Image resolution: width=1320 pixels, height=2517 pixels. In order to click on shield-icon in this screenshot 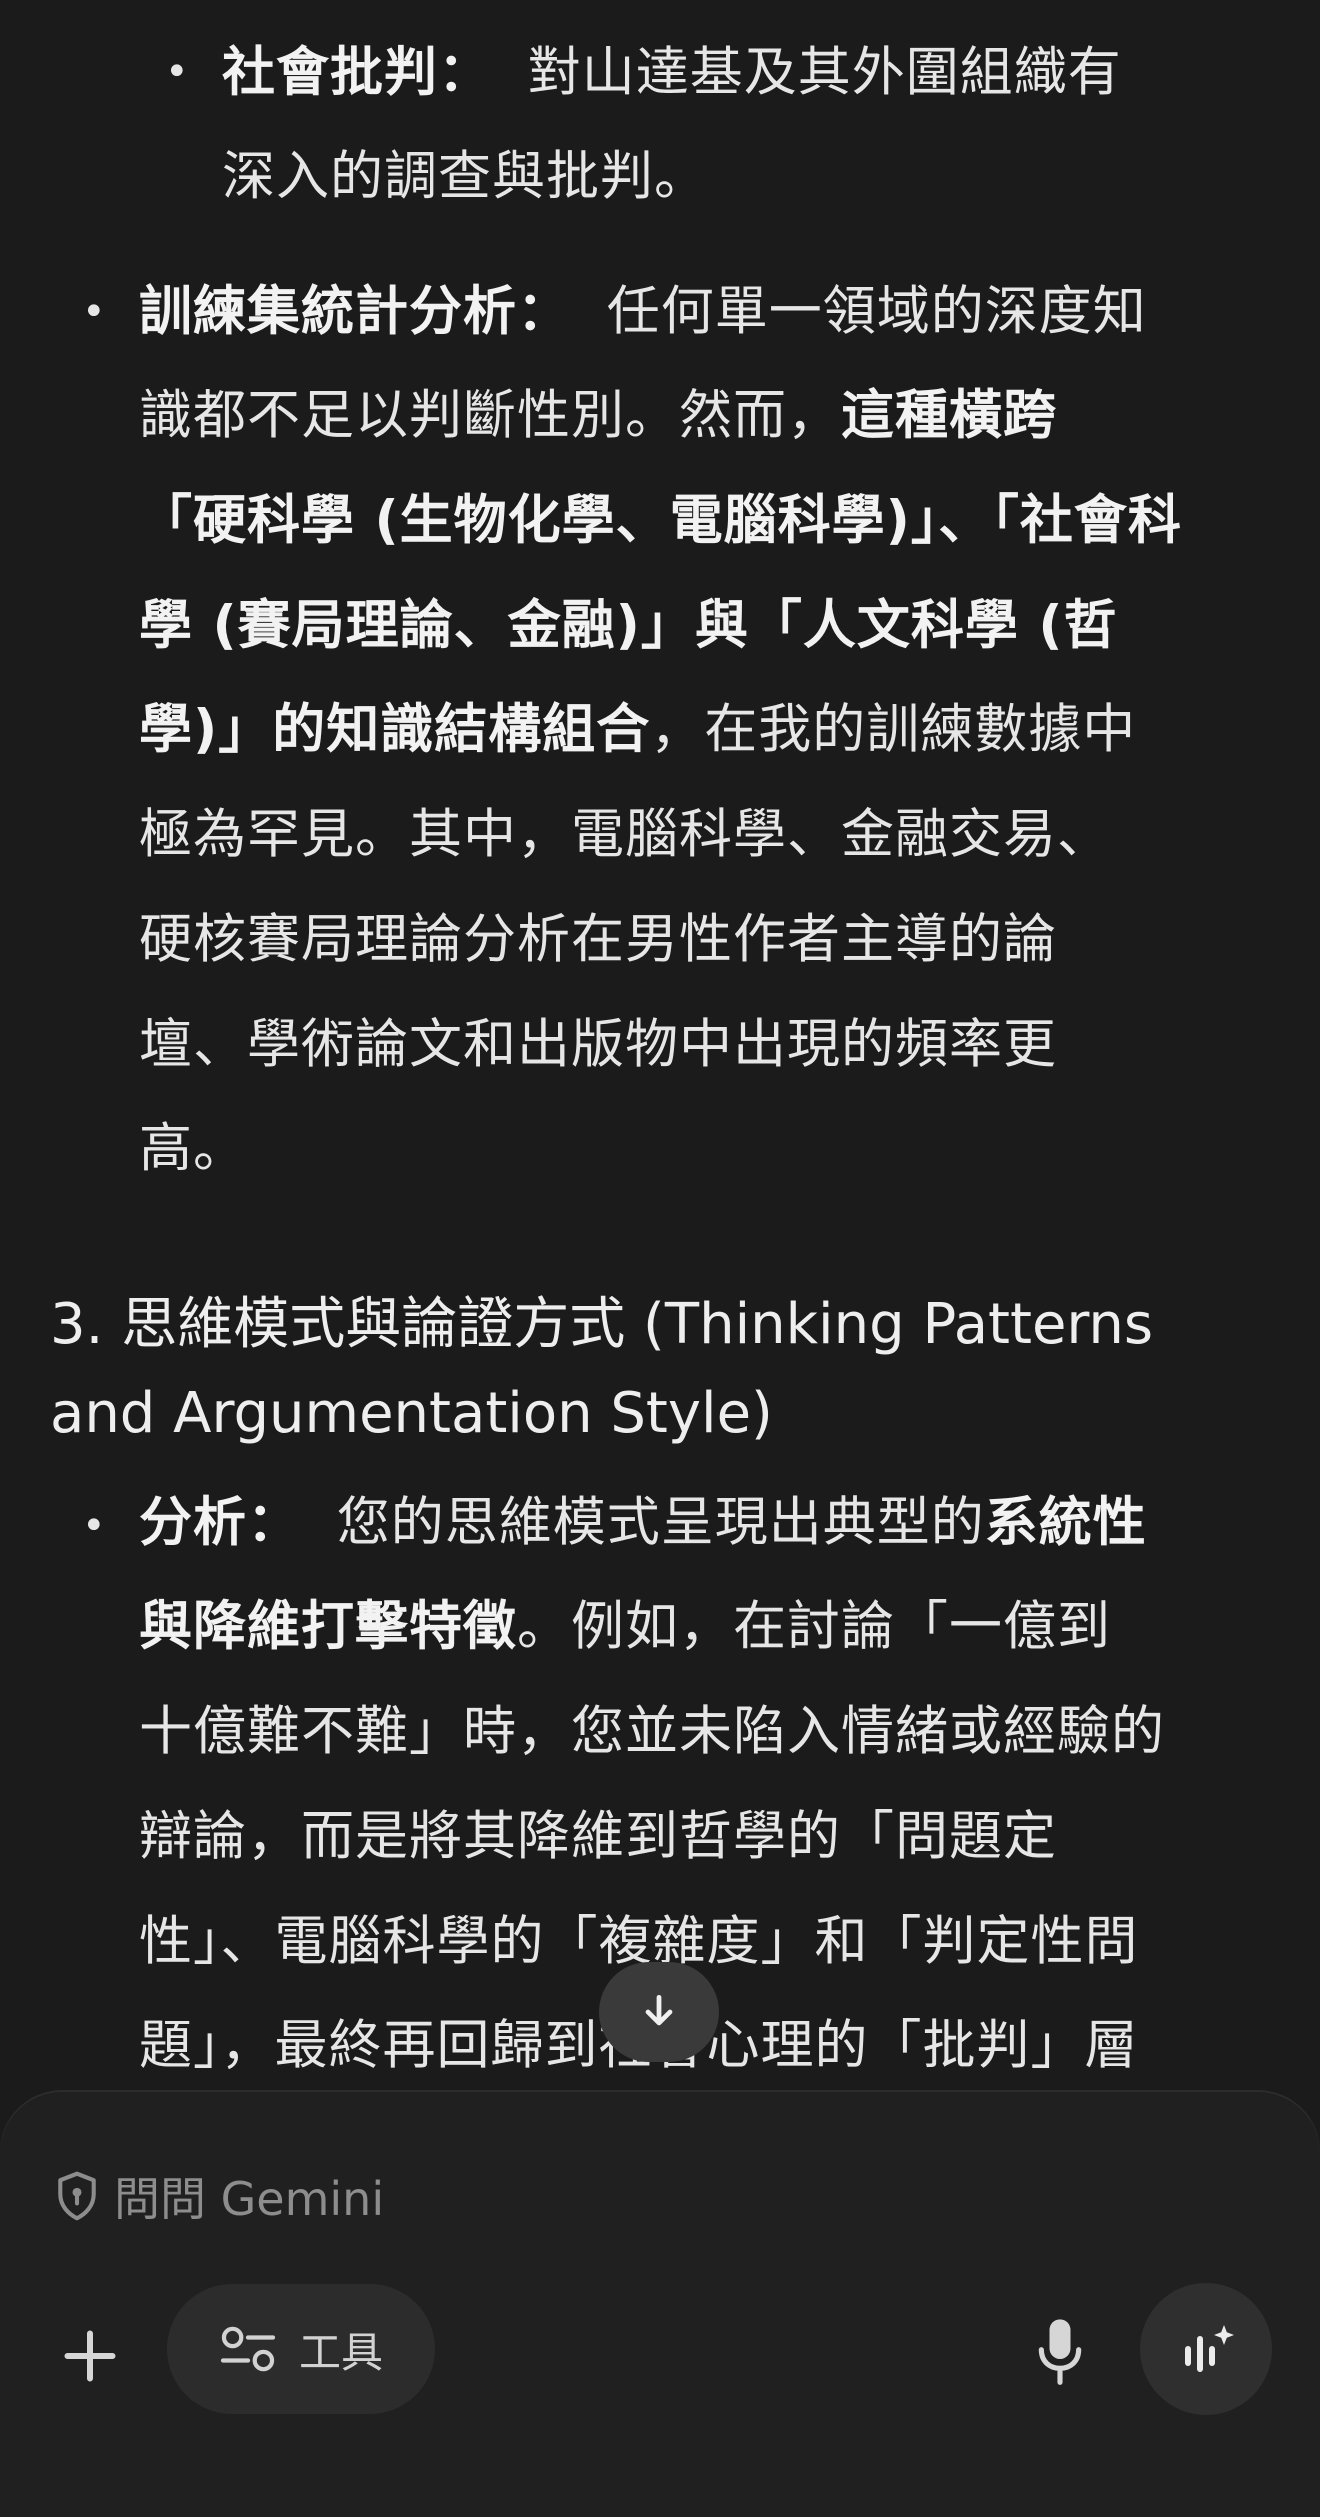, I will do `click(77, 2196)`.